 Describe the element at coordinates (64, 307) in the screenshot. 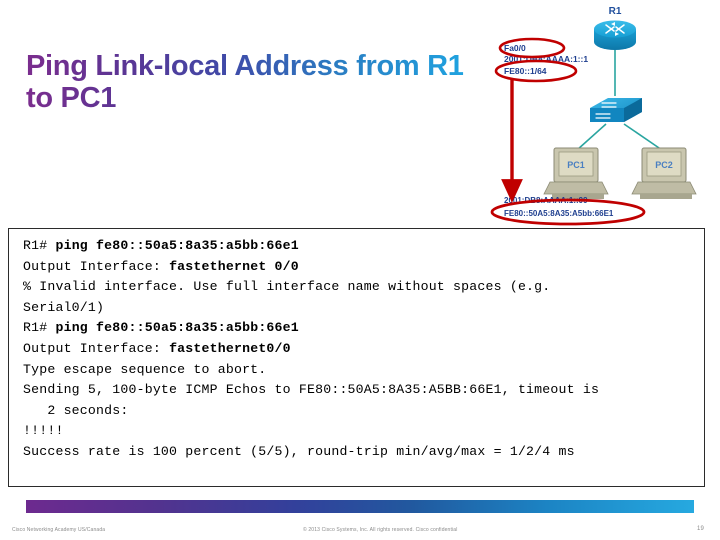

I see `cli-text: Serial0/1)` at that location.